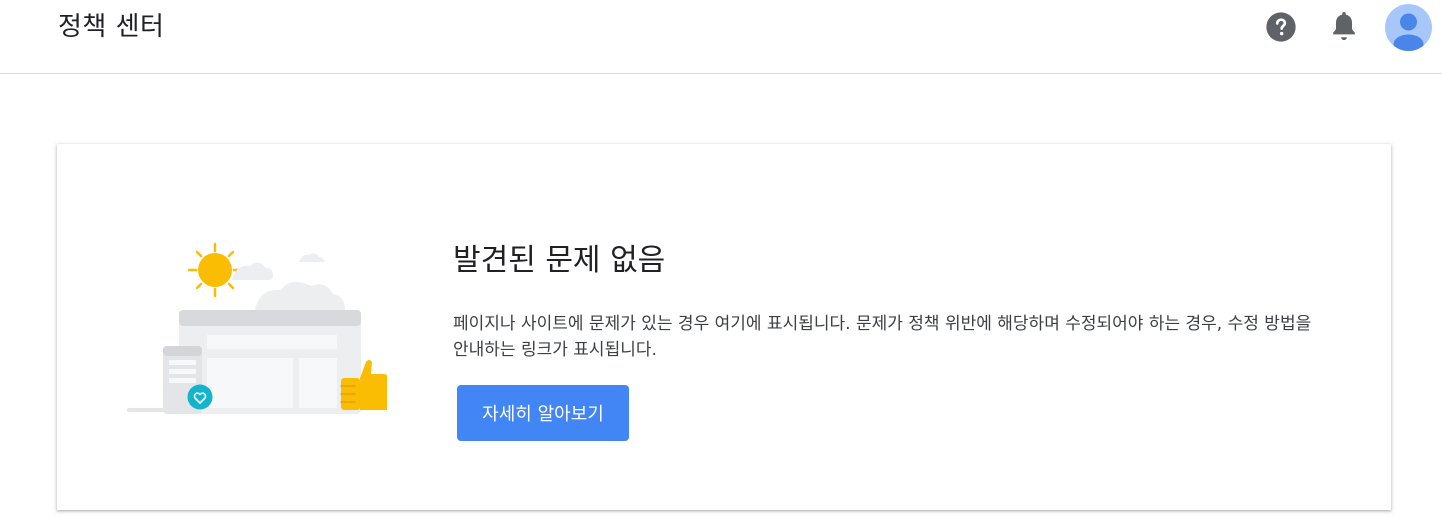 The width and height of the screenshot is (1442, 517). What do you see at coordinates (543, 413) in the screenshot?
I see `learn-more-button: 자세히 알아보기` at bounding box center [543, 413].